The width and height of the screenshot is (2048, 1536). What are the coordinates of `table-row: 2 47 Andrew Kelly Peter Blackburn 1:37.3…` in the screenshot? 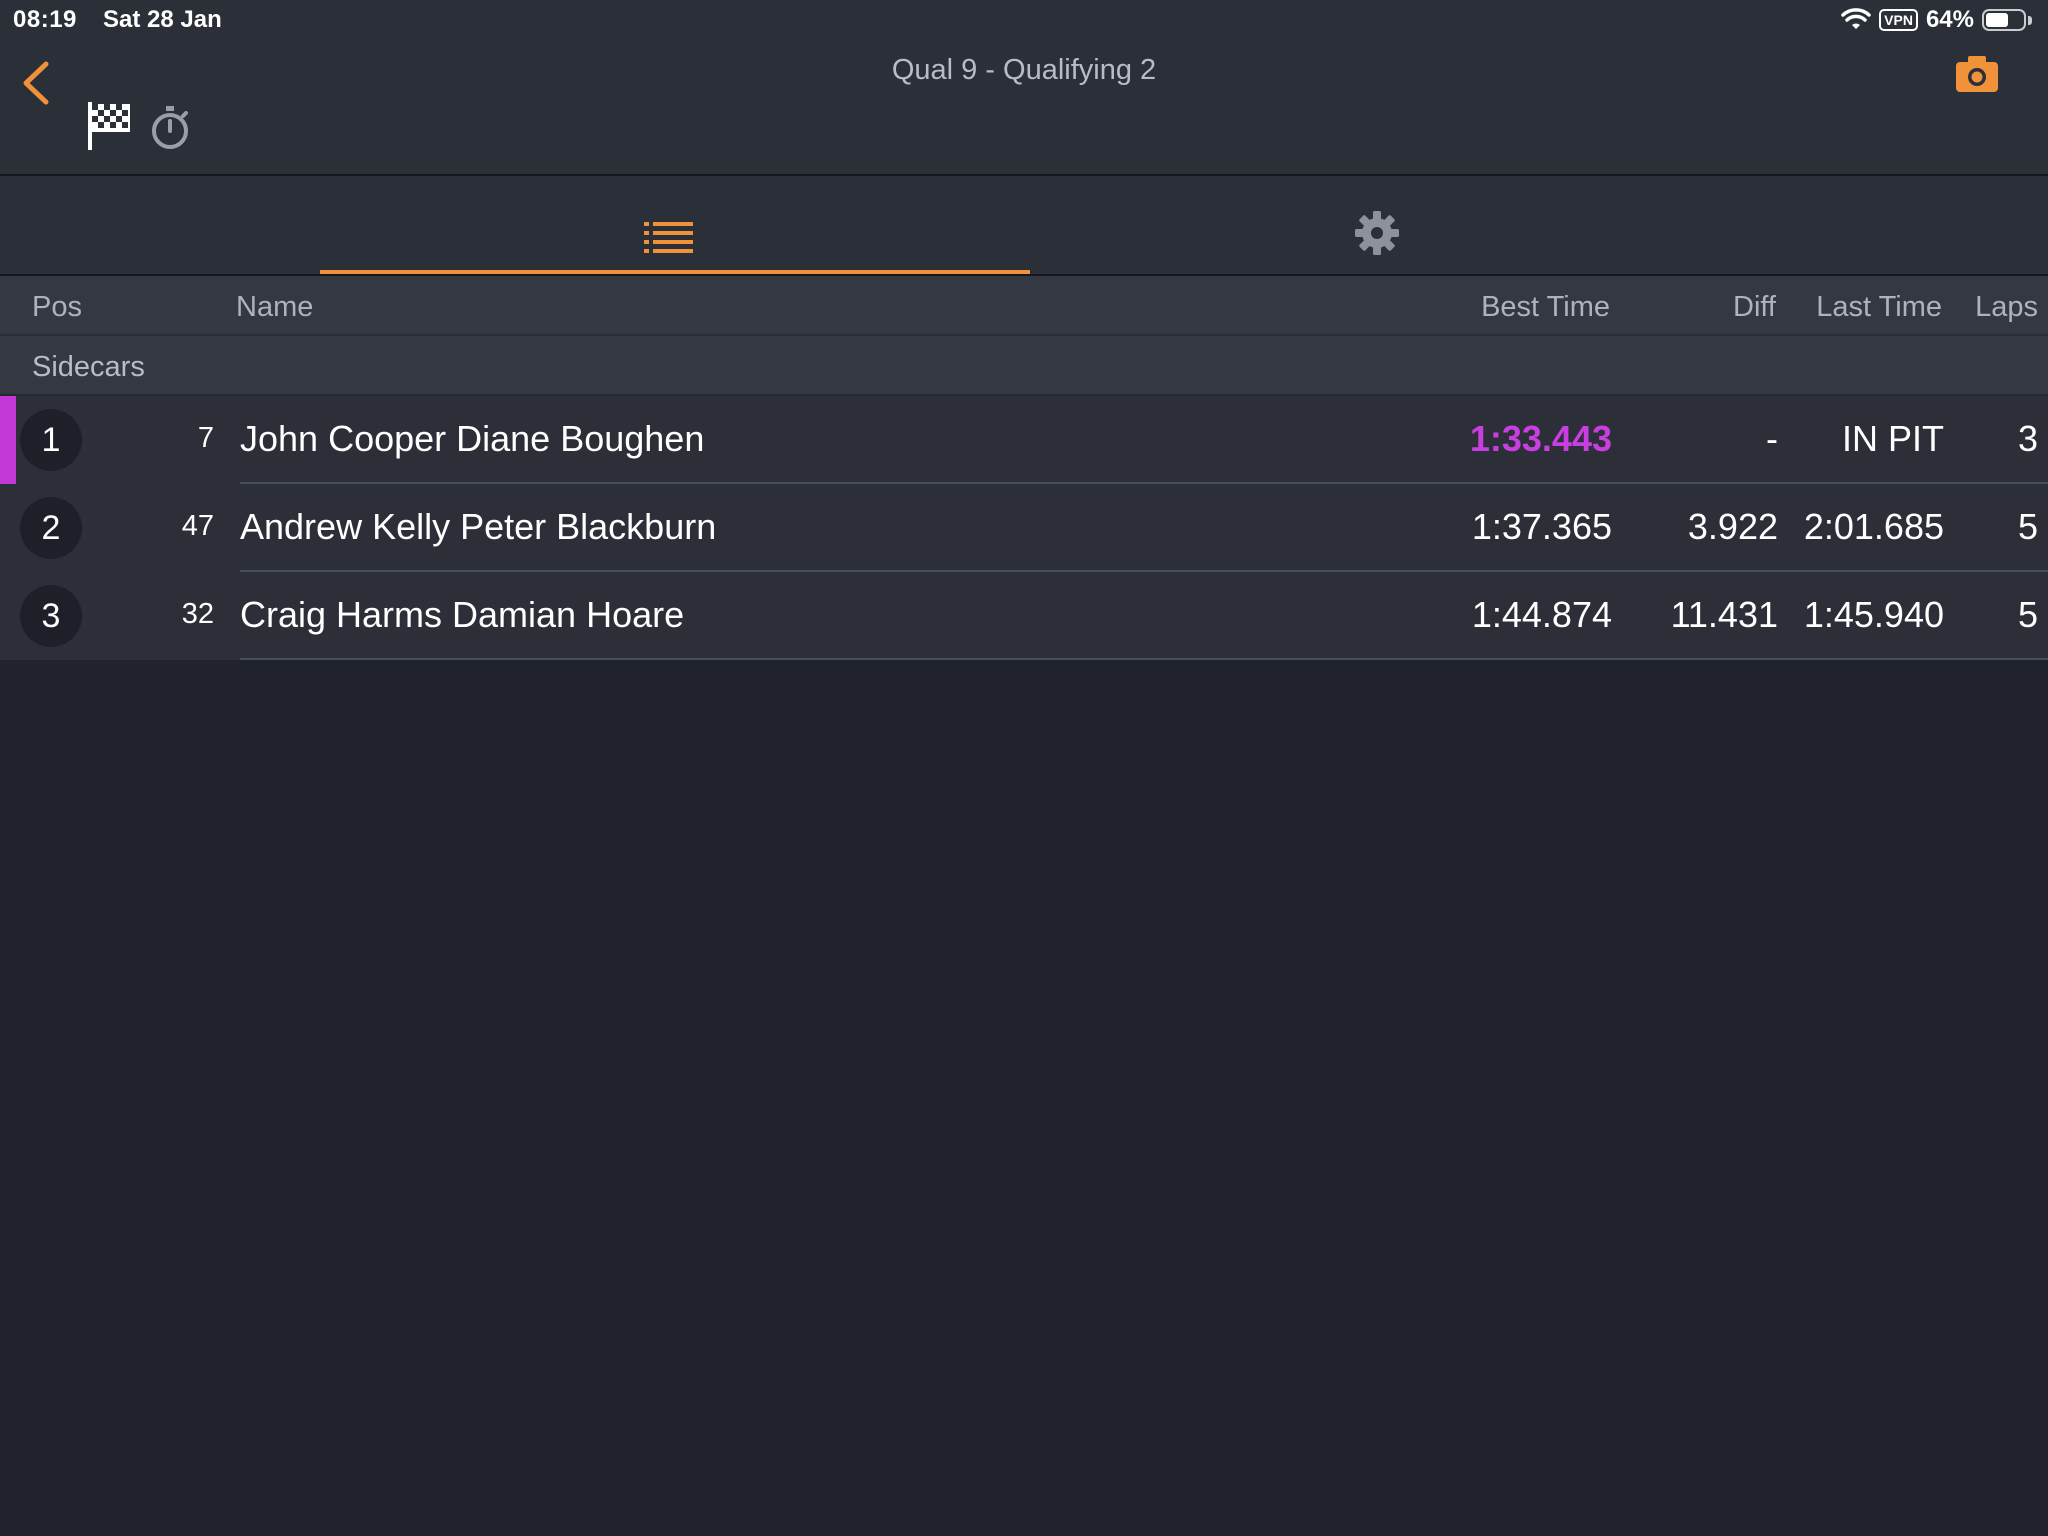 It's located at (1024, 528).